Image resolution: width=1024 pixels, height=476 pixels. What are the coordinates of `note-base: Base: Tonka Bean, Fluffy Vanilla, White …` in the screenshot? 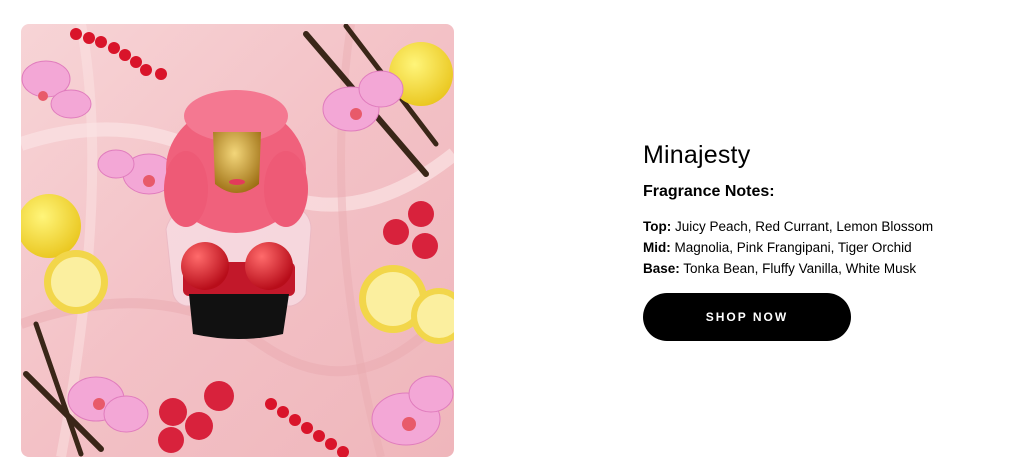 It's located at (823, 268).